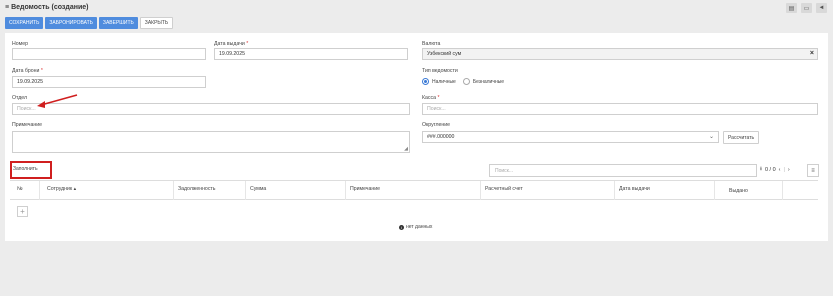 Image resolution: width=833 pixels, height=296 pixels. I want to click on fill-button: Заполнить, so click(25, 169).